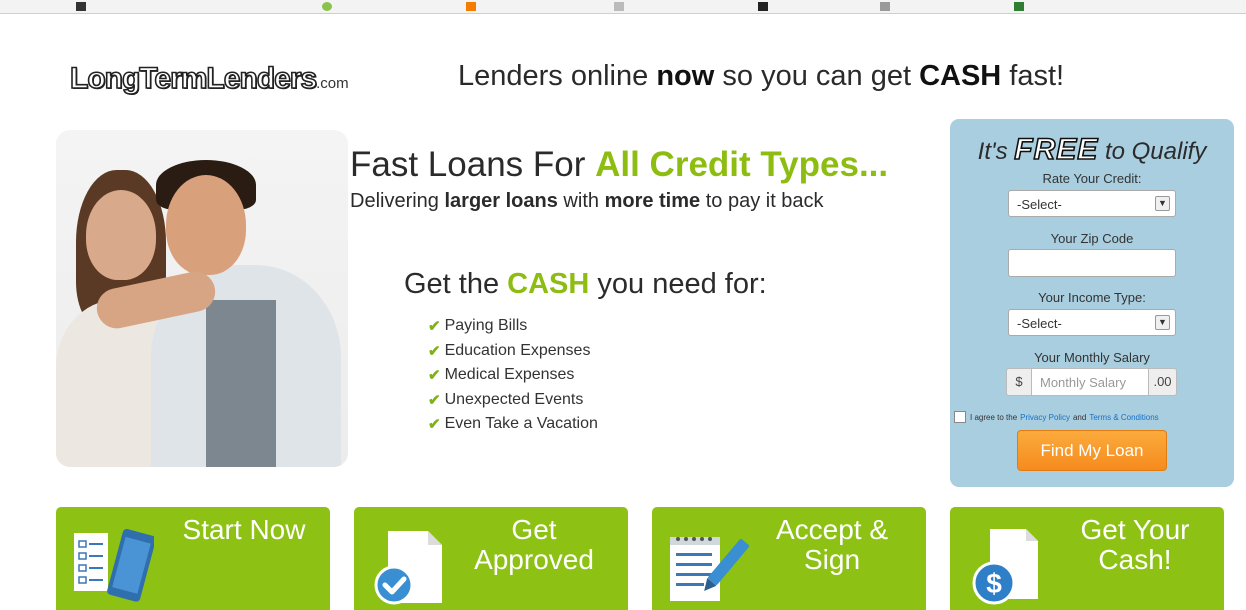 The image size is (1246, 610). Describe the element at coordinates (1019, 382) in the screenshot. I see `currency-prefix: $` at that location.